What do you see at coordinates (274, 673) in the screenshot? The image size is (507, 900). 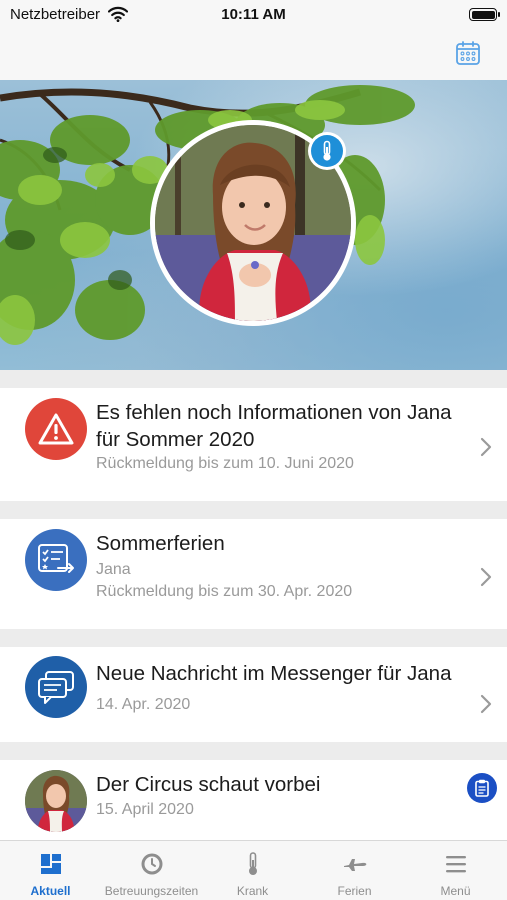 I see `card-title: Neue Nachricht im Messenger für Jana` at bounding box center [274, 673].